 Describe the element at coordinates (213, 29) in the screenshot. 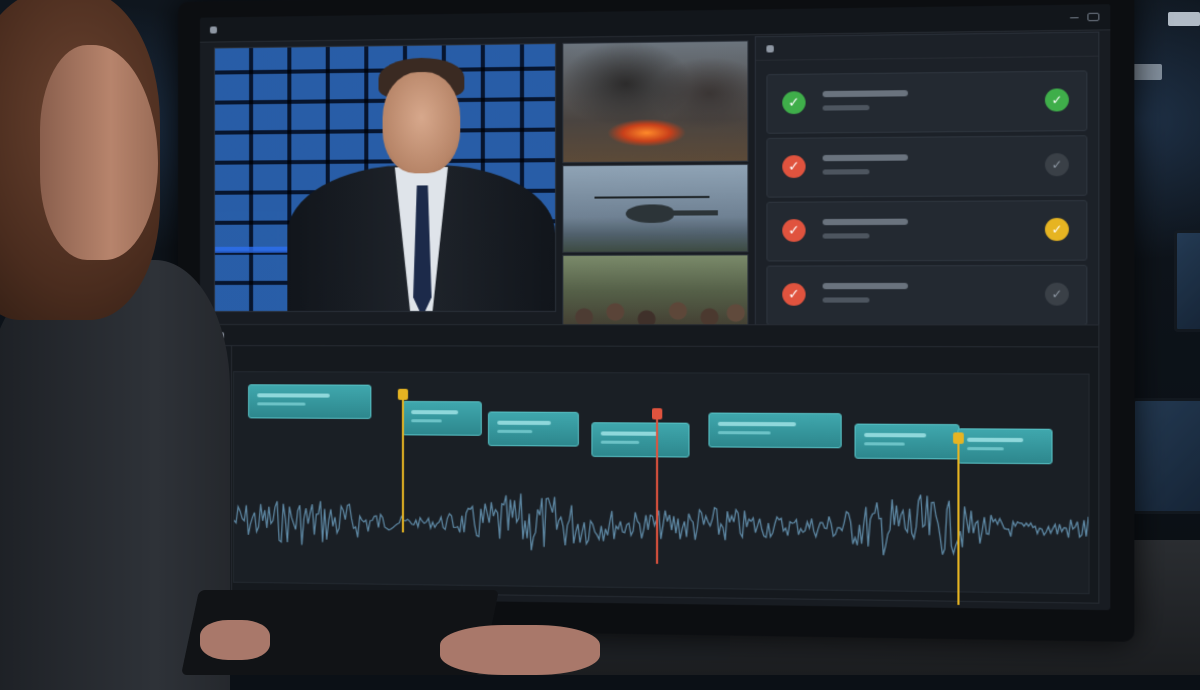

I see `app-logo-icon` at that location.